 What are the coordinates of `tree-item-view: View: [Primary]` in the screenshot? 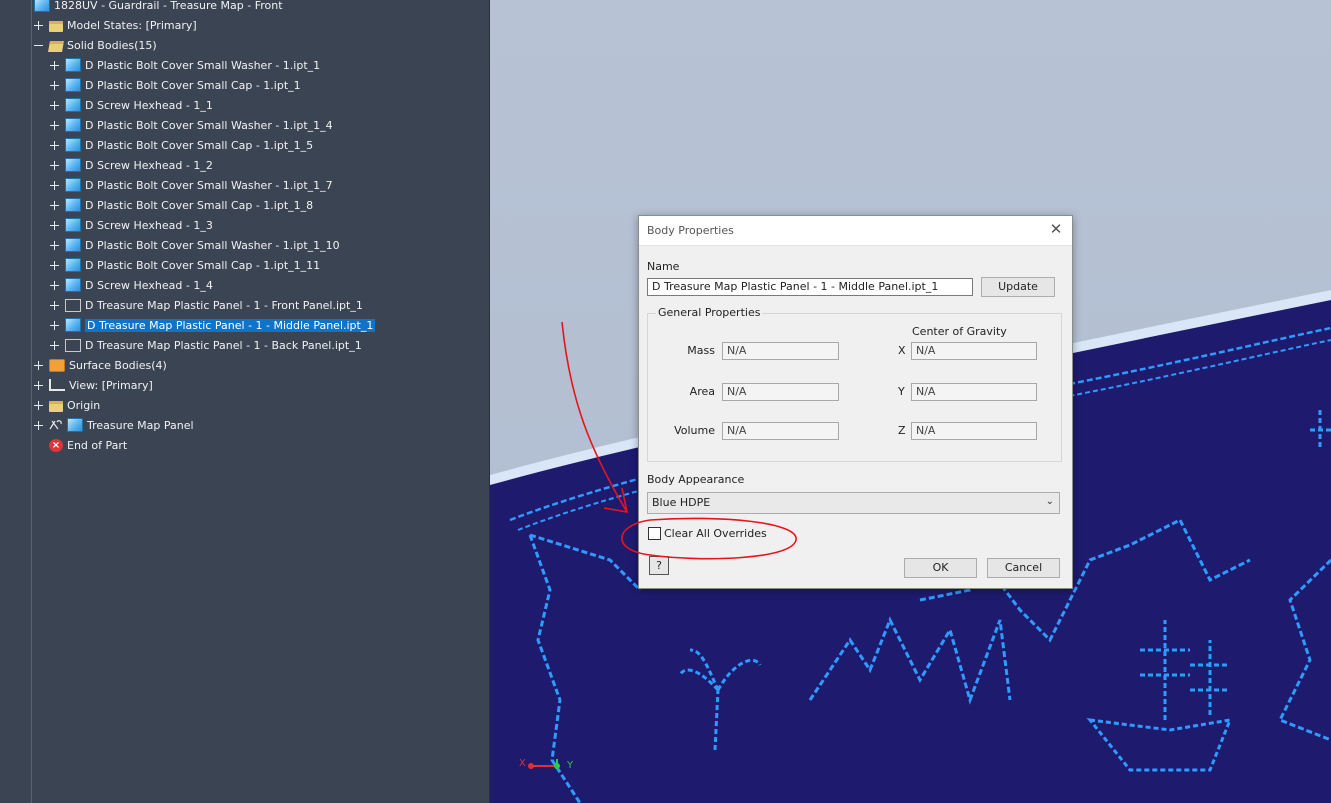 It's located at (93, 385).